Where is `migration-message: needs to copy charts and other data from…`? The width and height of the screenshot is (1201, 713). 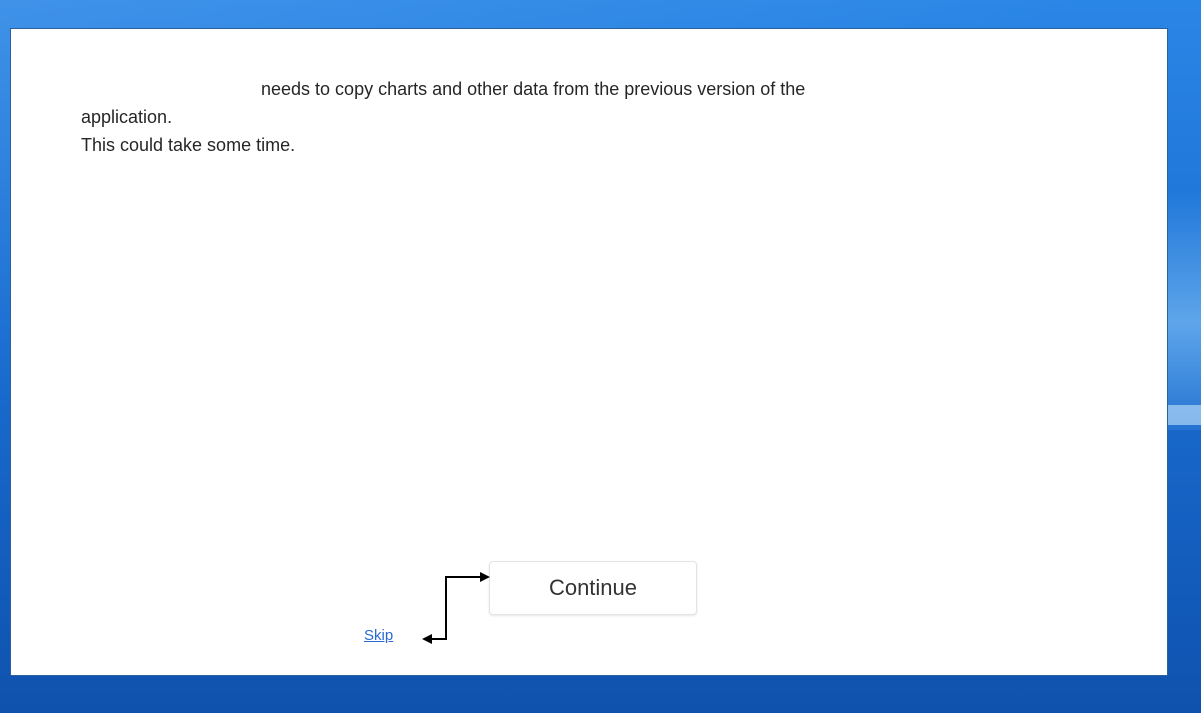
migration-message: needs to copy charts and other data from… is located at coordinates (541, 117).